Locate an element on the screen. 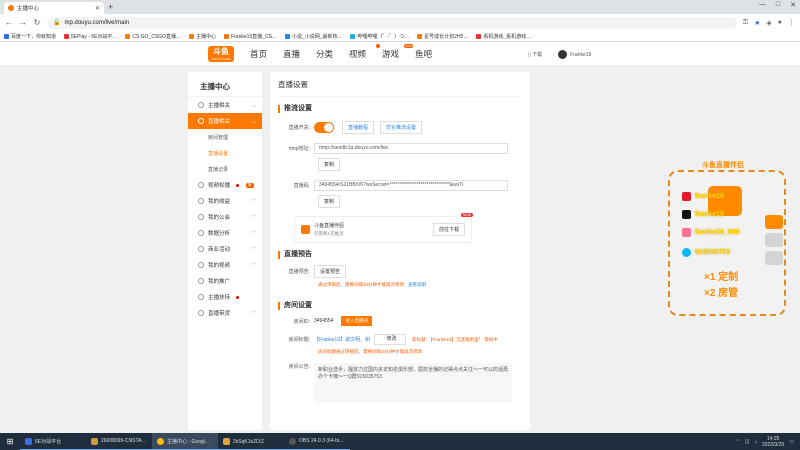  sidebar-item-guild: 我的公会 ﹀ is located at coordinates (225, 217).